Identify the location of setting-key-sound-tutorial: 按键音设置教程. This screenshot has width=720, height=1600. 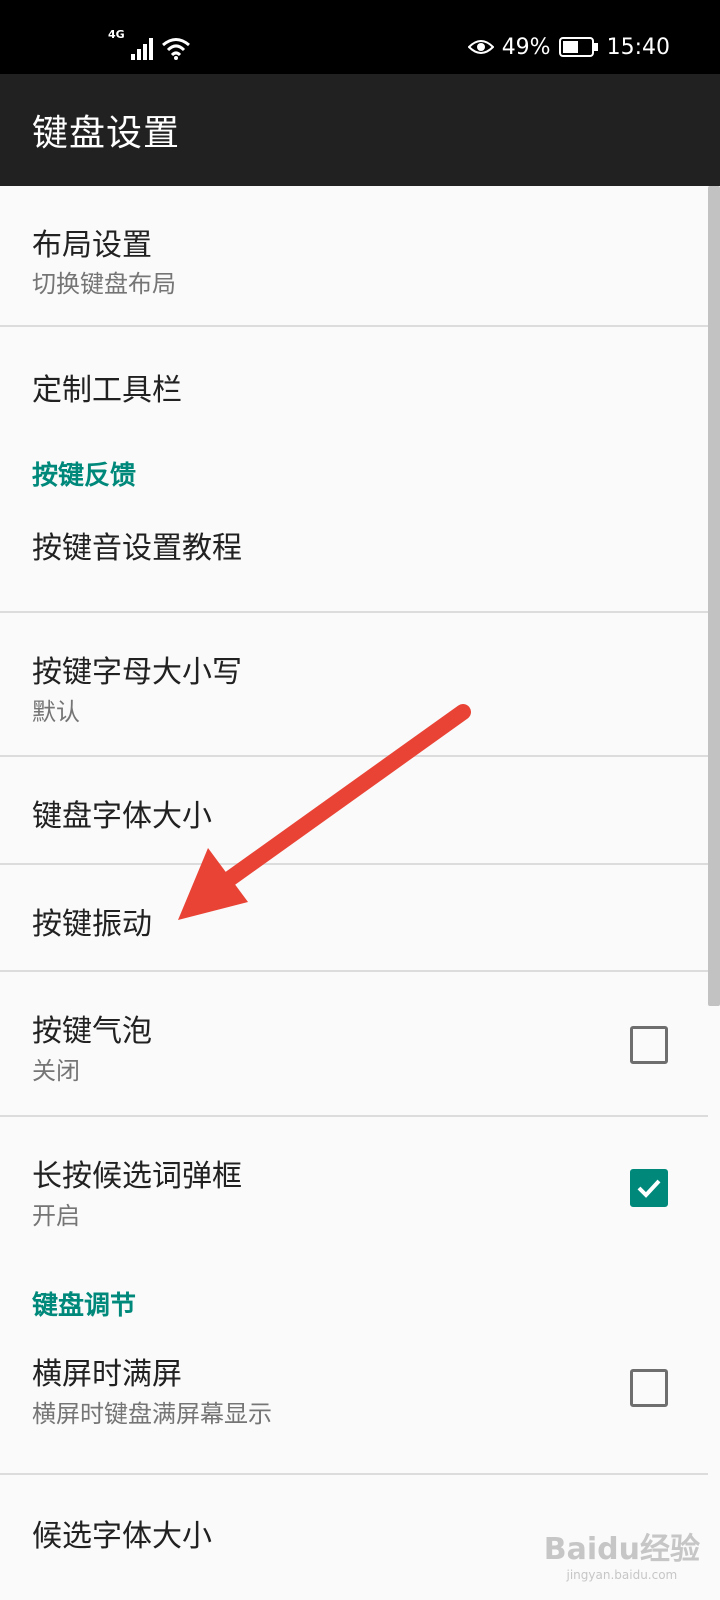
(354, 558).